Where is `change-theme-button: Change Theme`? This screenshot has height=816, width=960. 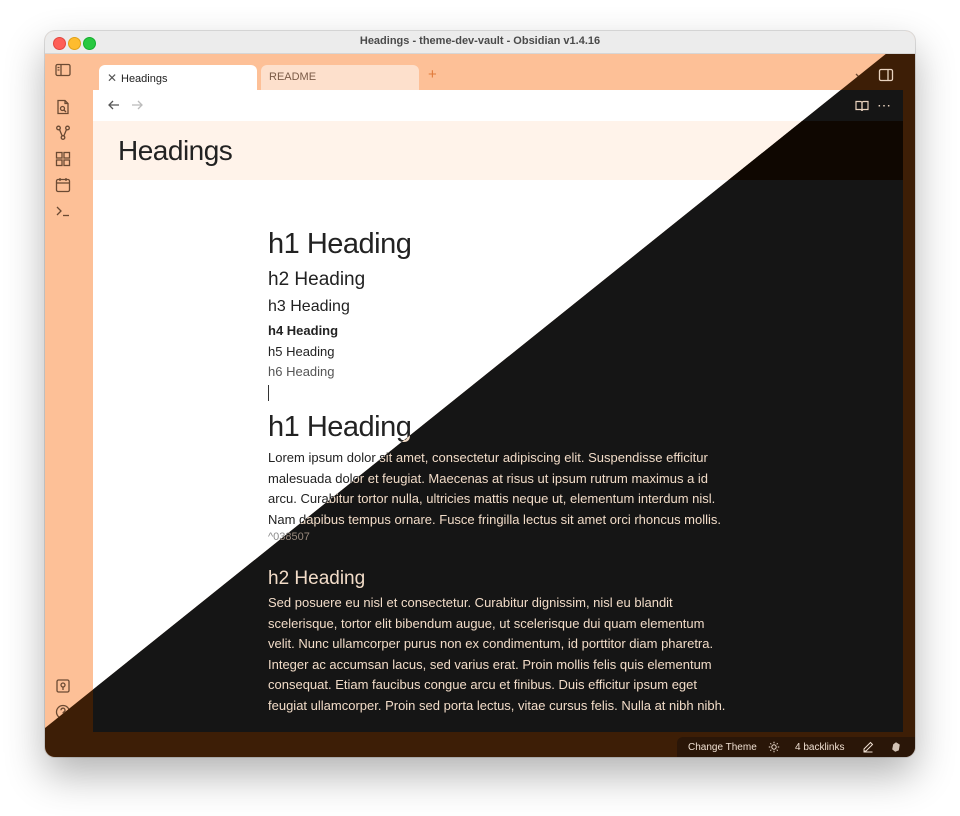
change-theme-button: Change Theme is located at coordinates (722, 747).